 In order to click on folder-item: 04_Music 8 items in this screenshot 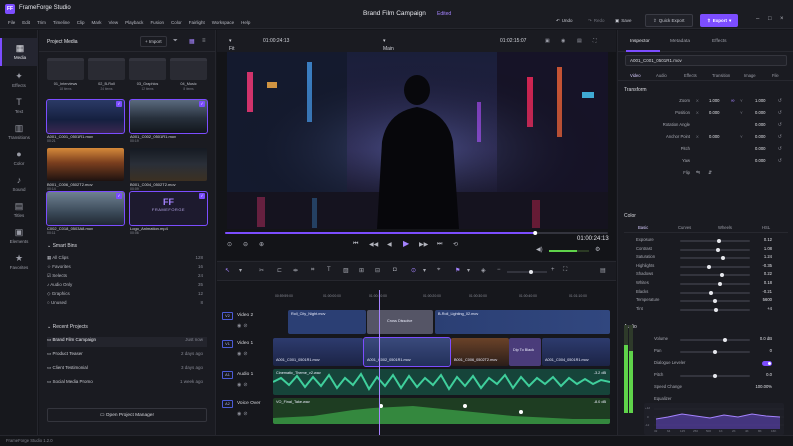, I will do `click(188, 77)`.